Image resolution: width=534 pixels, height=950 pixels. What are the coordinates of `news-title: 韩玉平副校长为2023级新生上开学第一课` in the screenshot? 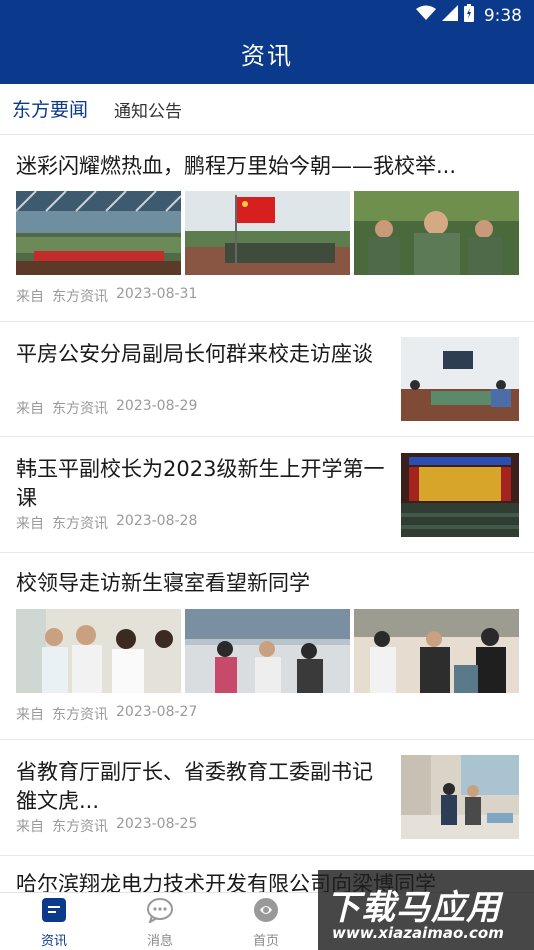 It's located at (200, 483).